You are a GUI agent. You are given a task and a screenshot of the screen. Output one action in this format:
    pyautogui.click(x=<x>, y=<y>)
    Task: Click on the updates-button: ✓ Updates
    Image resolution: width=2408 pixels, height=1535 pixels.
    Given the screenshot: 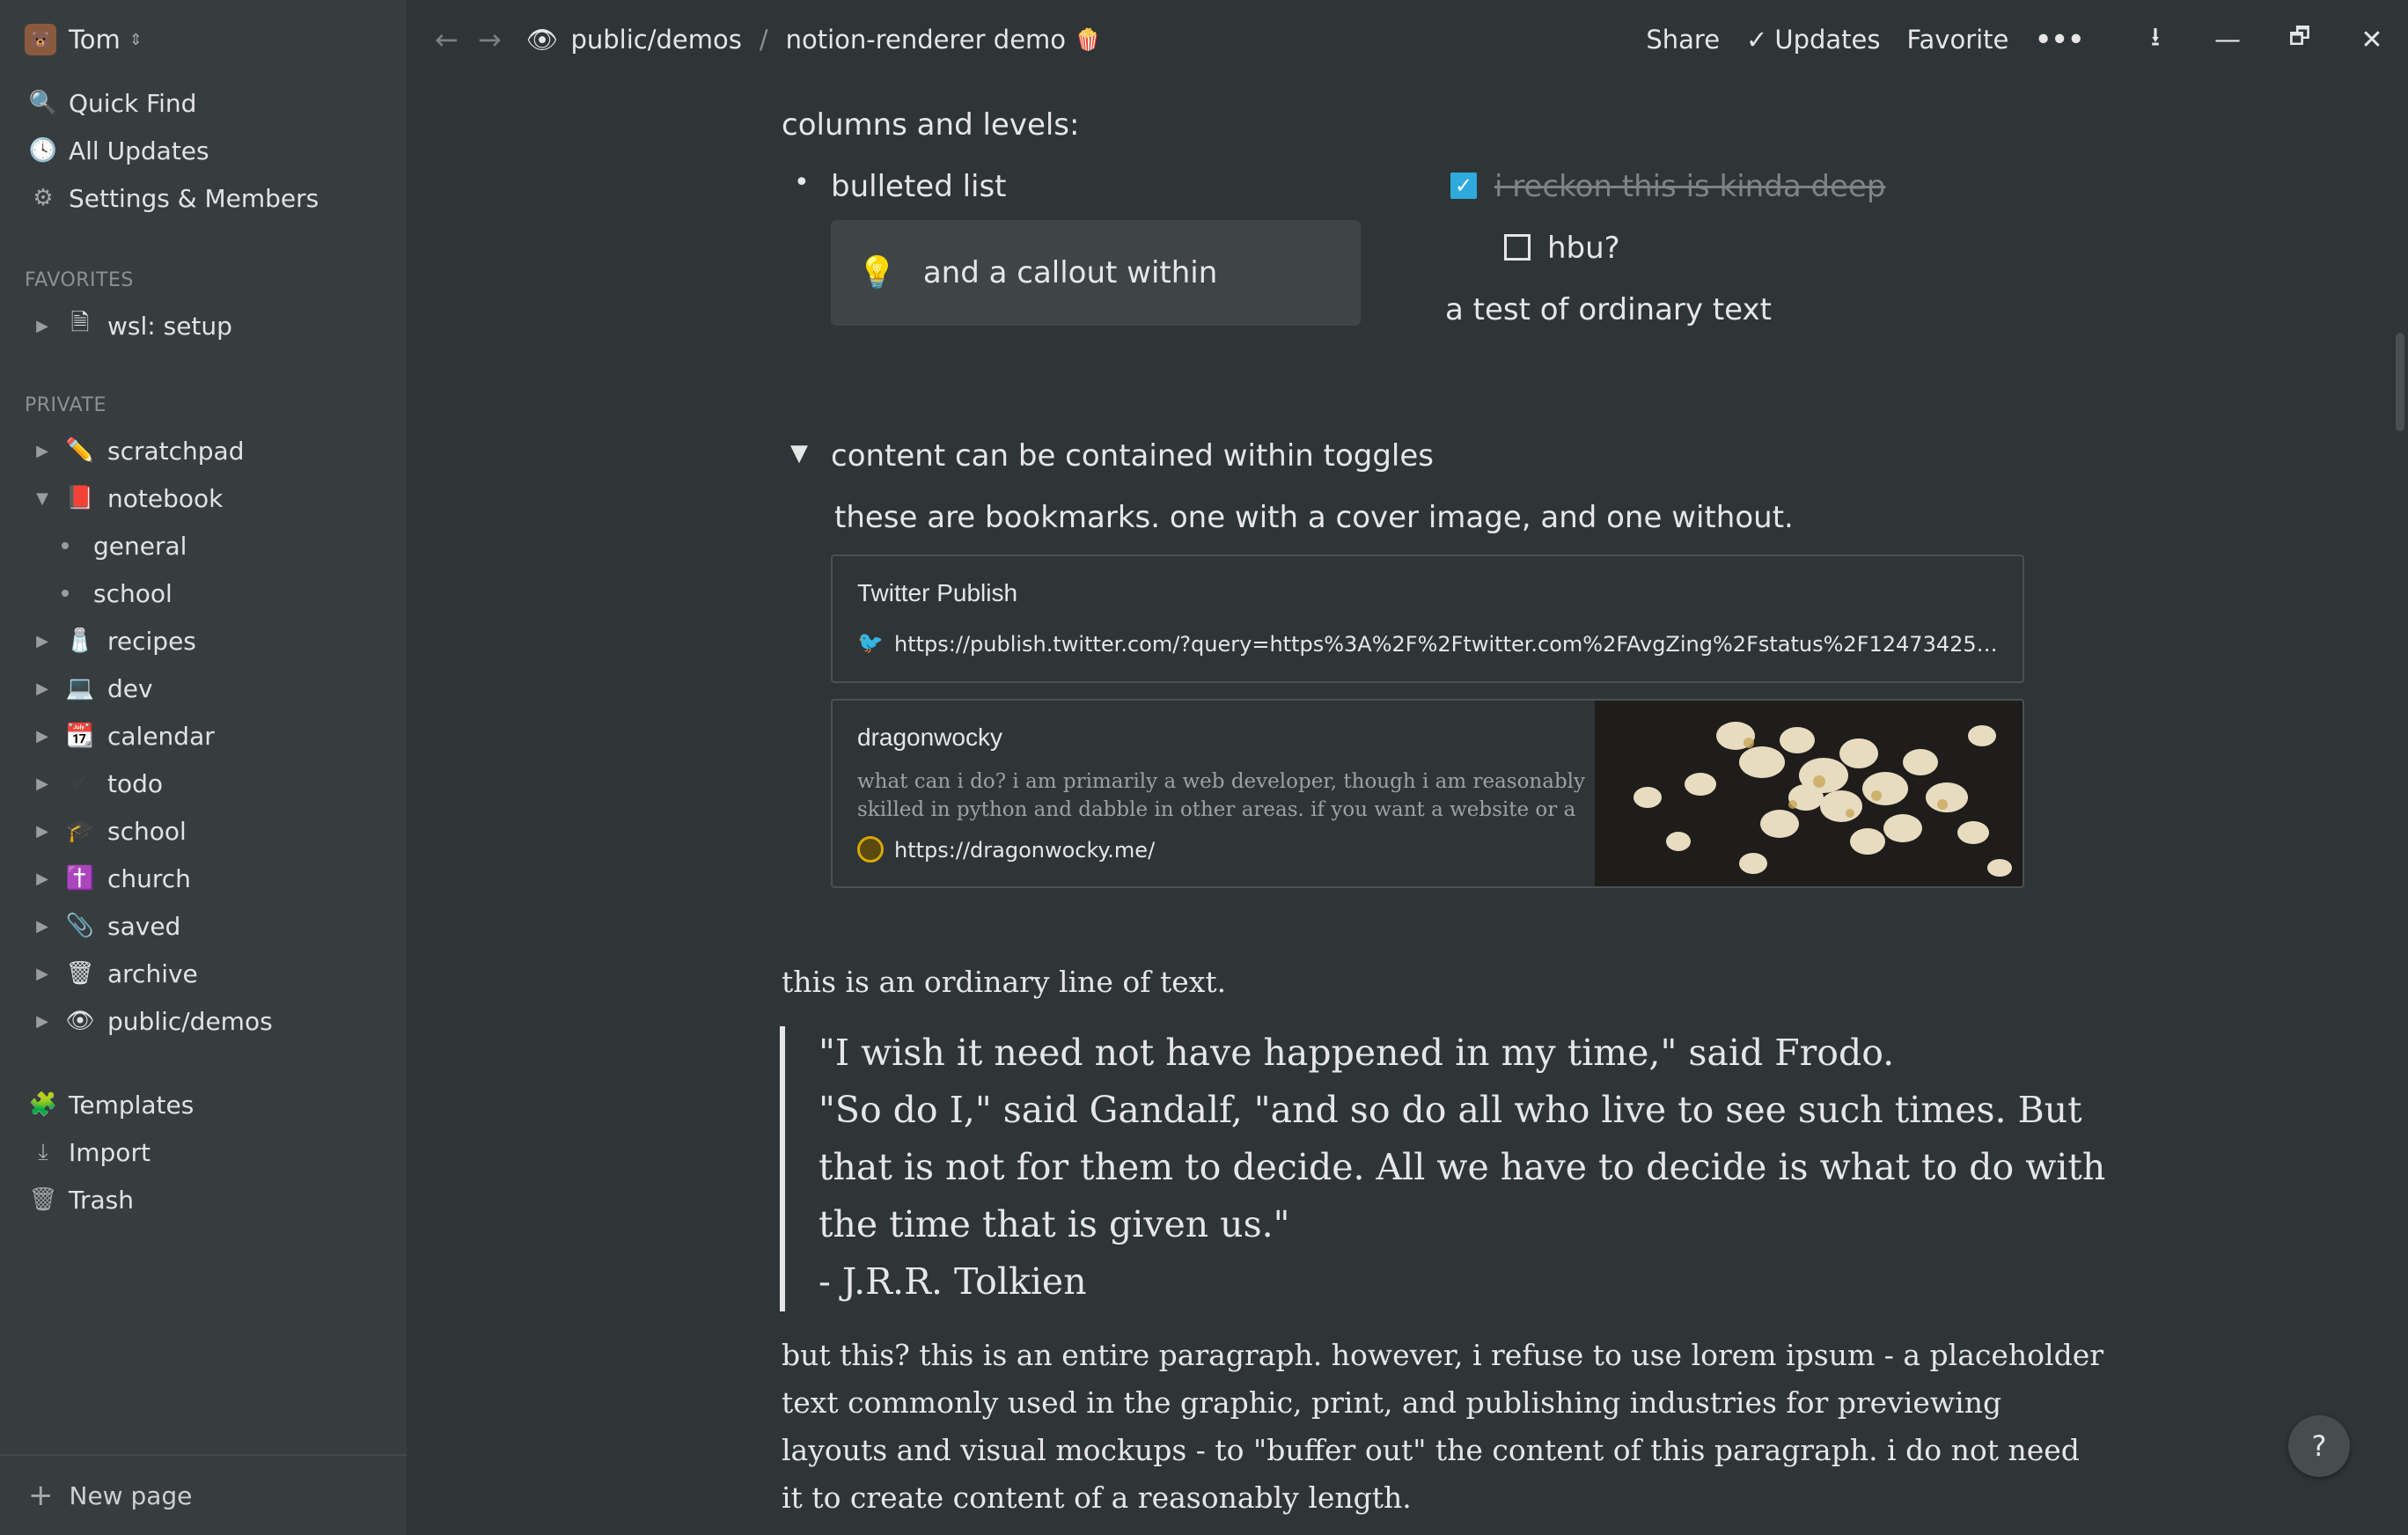 What is the action you would take?
    pyautogui.click(x=1813, y=40)
    